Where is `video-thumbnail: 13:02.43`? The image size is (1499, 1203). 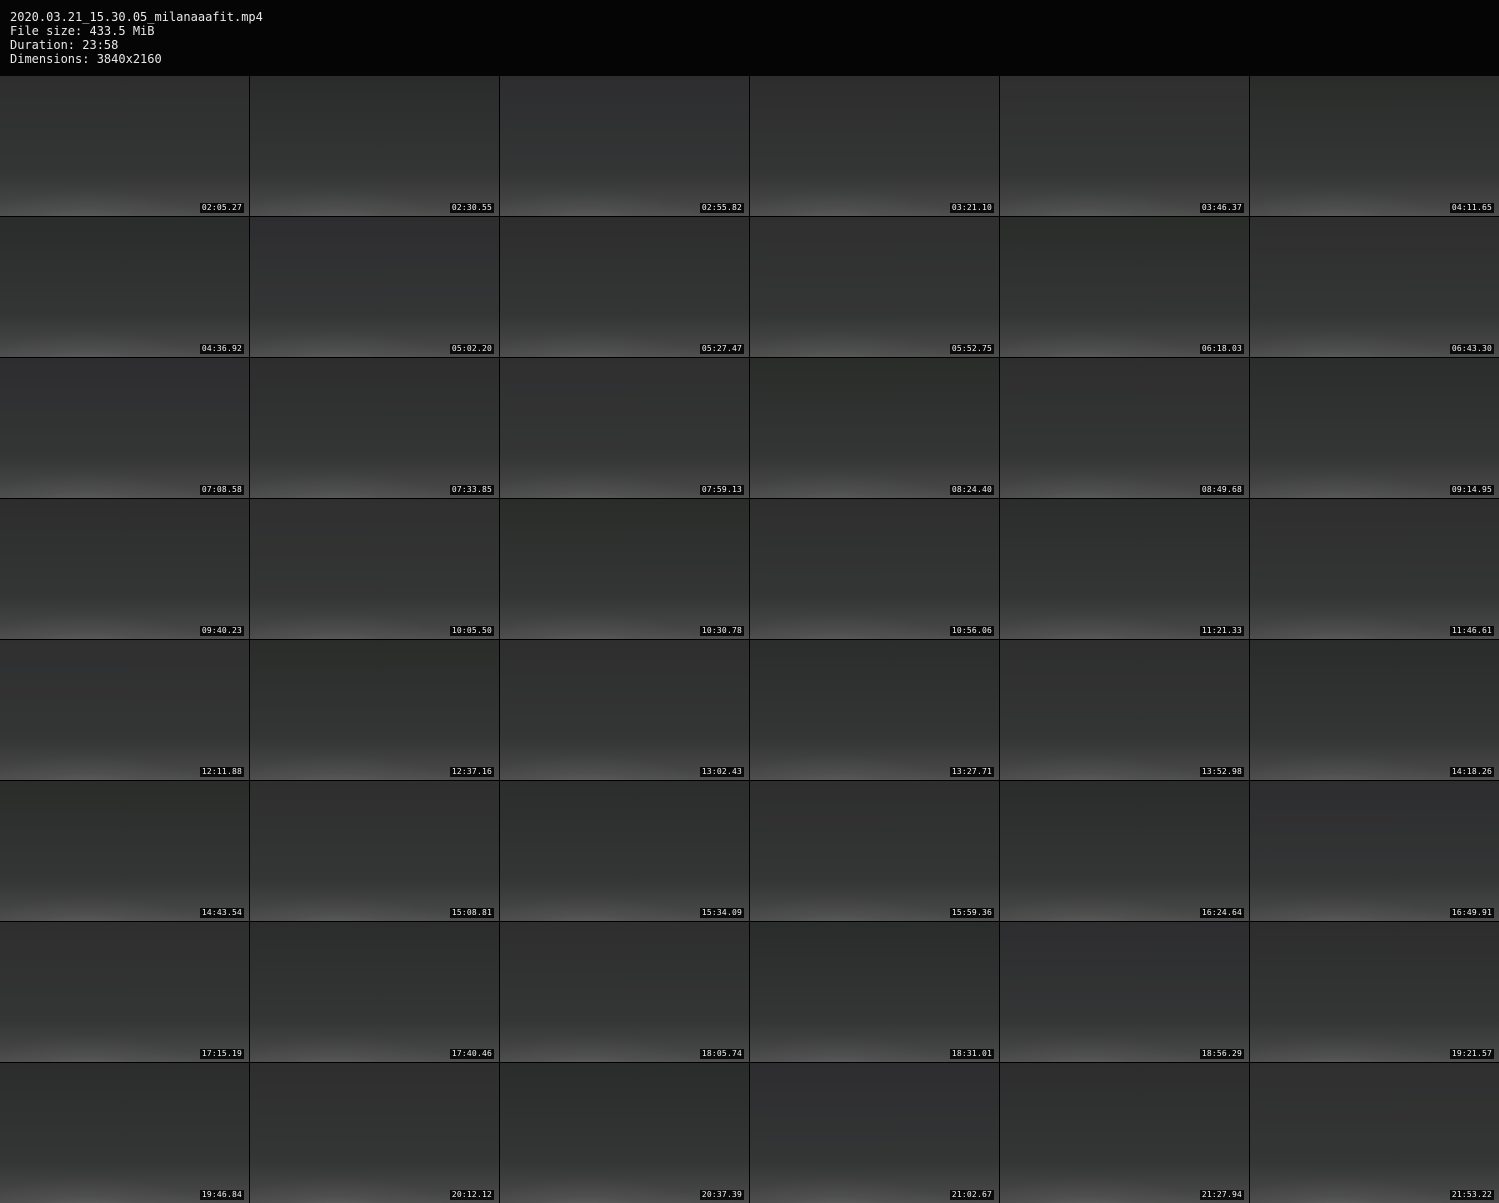 video-thumbnail: 13:02.43 is located at coordinates (624, 710).